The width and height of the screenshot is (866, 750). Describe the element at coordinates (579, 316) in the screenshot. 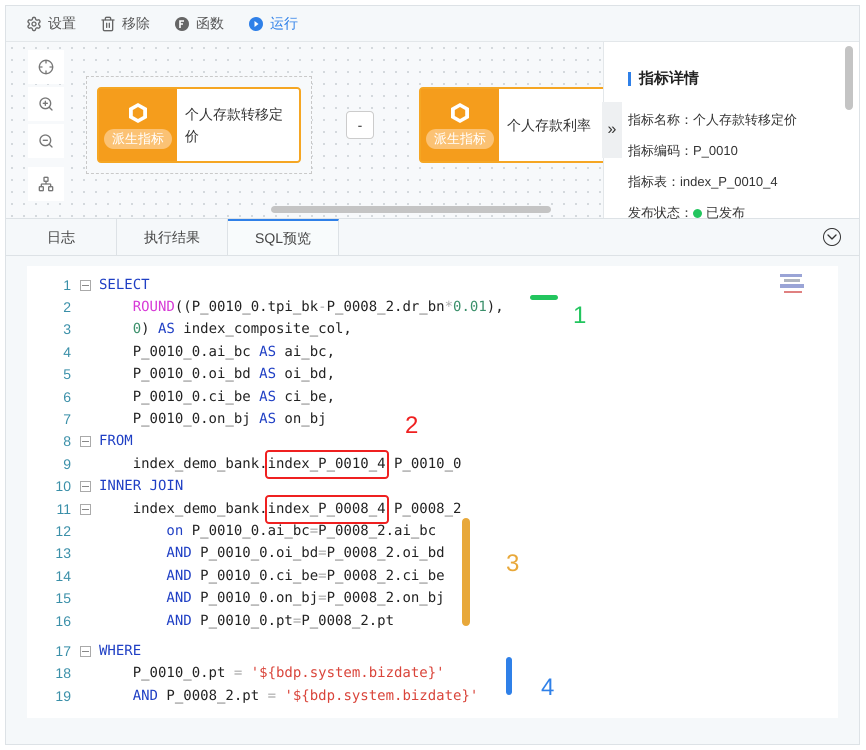

I see `annotation-number: 1` at that location.